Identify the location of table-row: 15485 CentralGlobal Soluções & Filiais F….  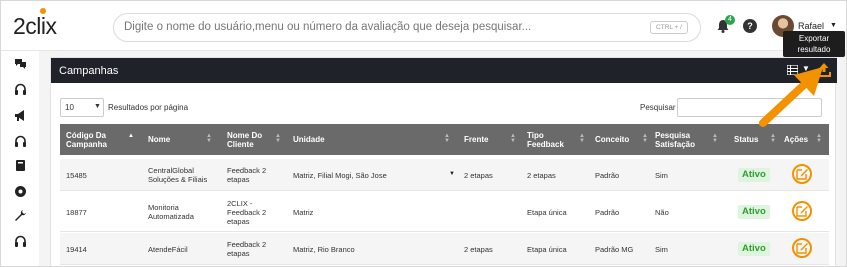
(444, 175).